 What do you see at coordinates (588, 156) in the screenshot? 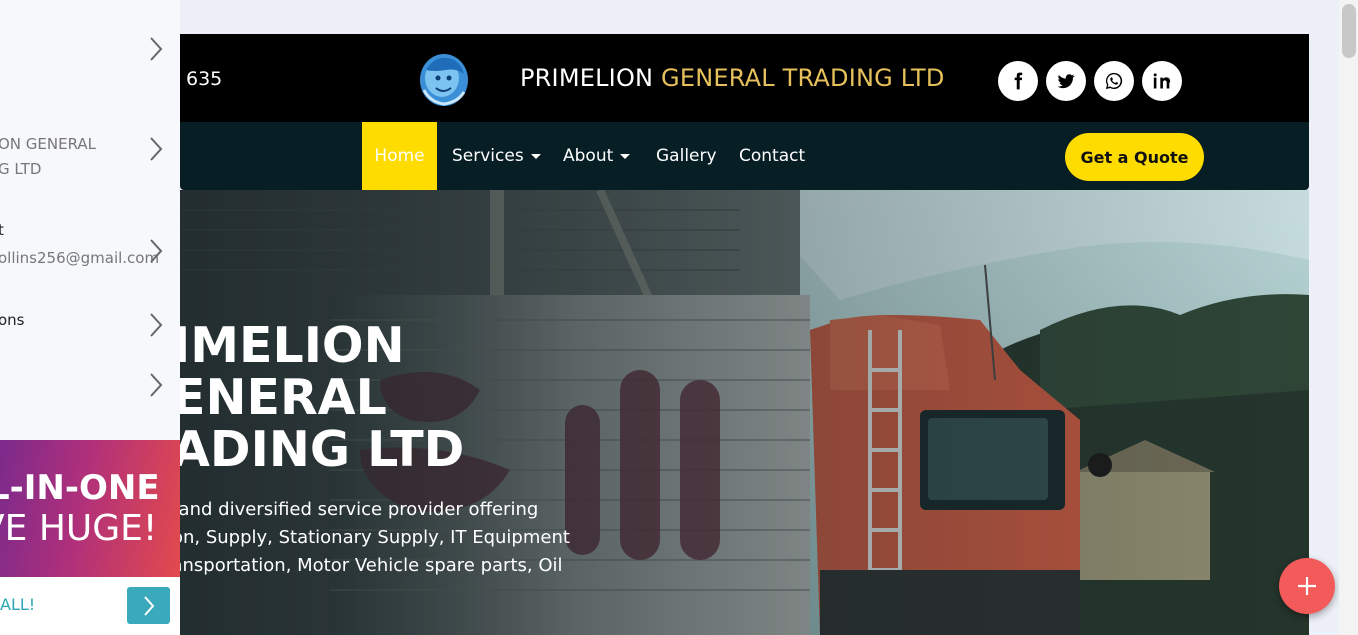
I see `nav-about-label: About` at bounding box center [588, 156].